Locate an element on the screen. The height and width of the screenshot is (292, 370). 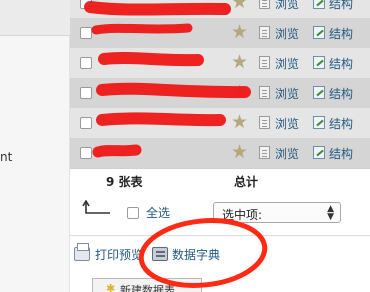
new-table-label: 新建数据表 is located at coordinates (147, 288).